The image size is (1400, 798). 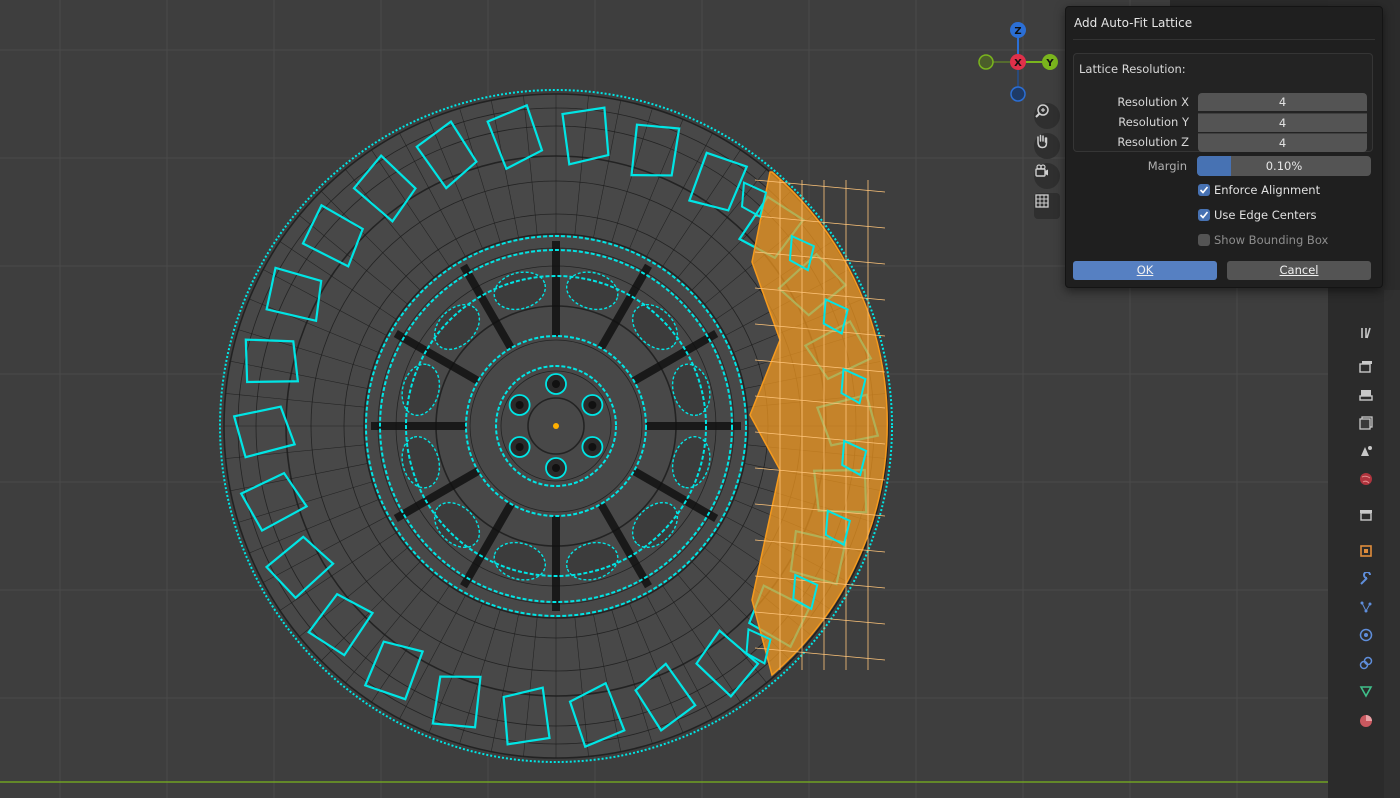 What do you see at coordinates (1132, 69) in the screenshot?
I see `lattice-resolution-label: Lattice Resolution:` at bounding box center [1132, 69].